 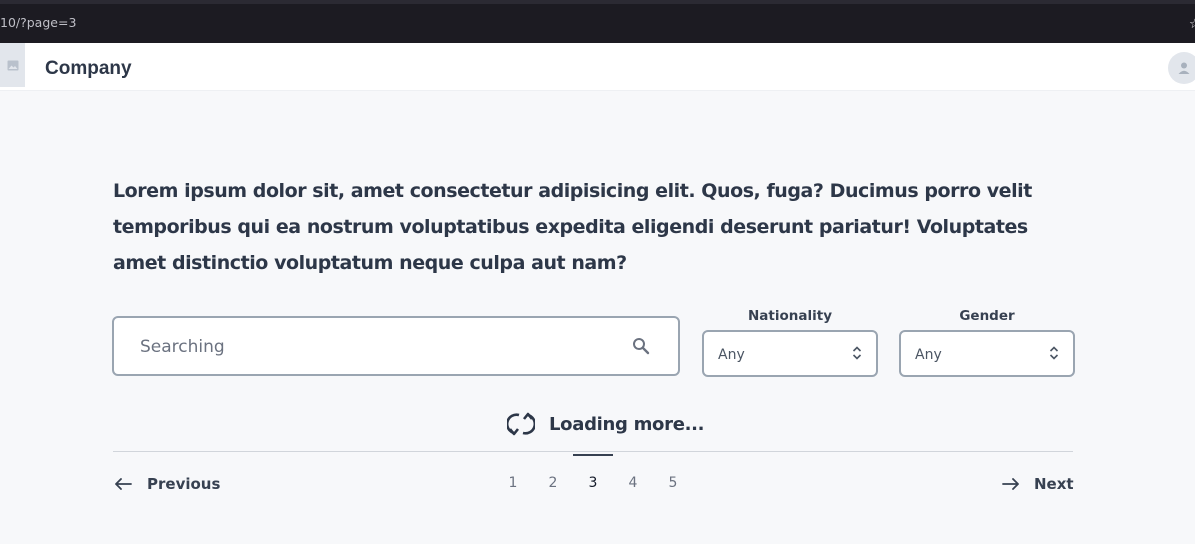 What do you see at coordinates (633, 483) in the screenshot?
I see `page-number-4: 4` at bounding box center [633, 483].